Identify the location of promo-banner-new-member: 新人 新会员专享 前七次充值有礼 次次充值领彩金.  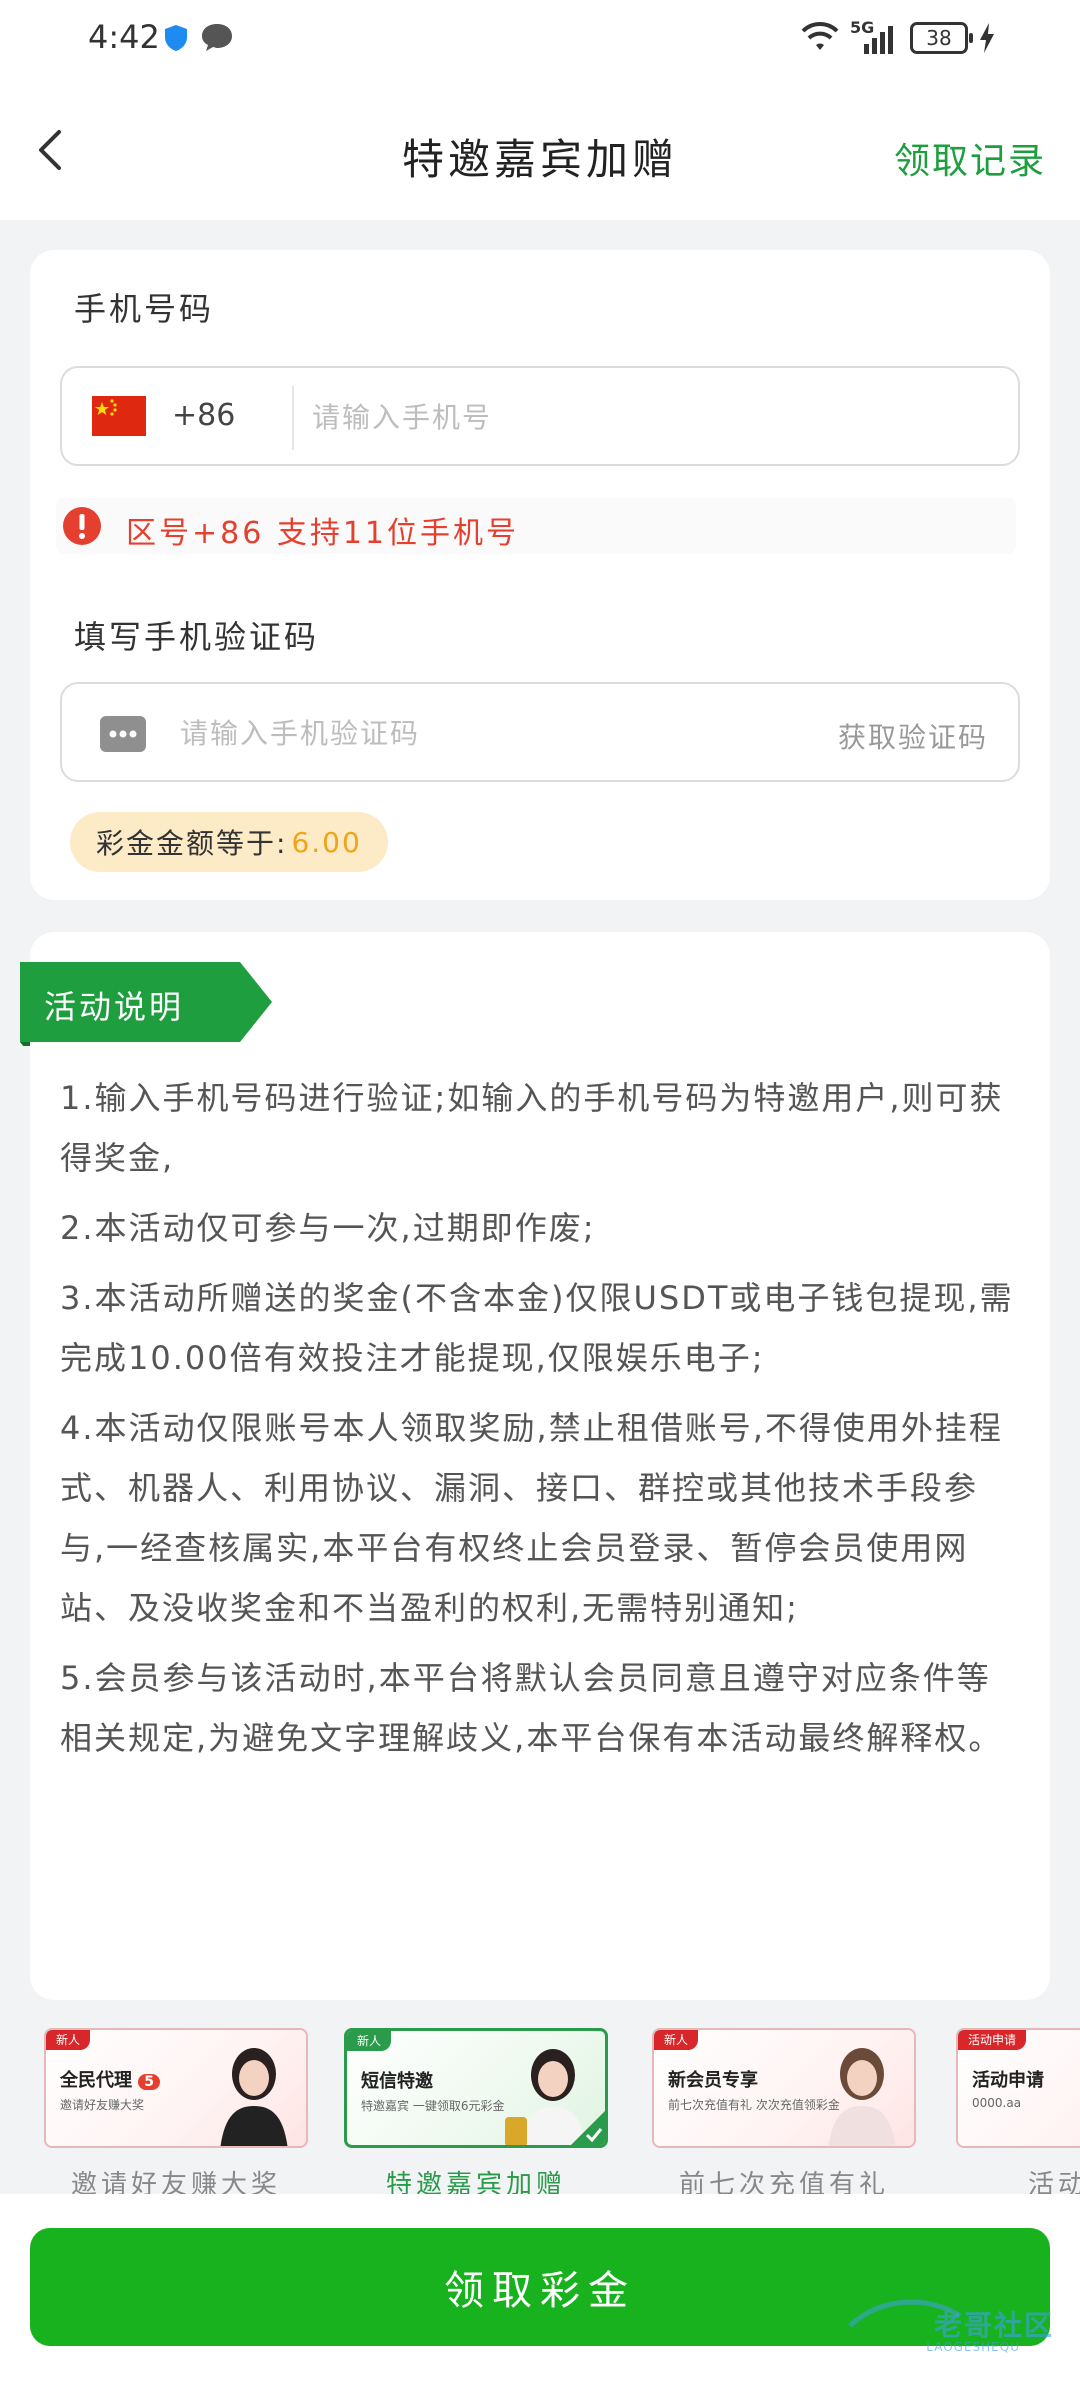
(784, 2088).